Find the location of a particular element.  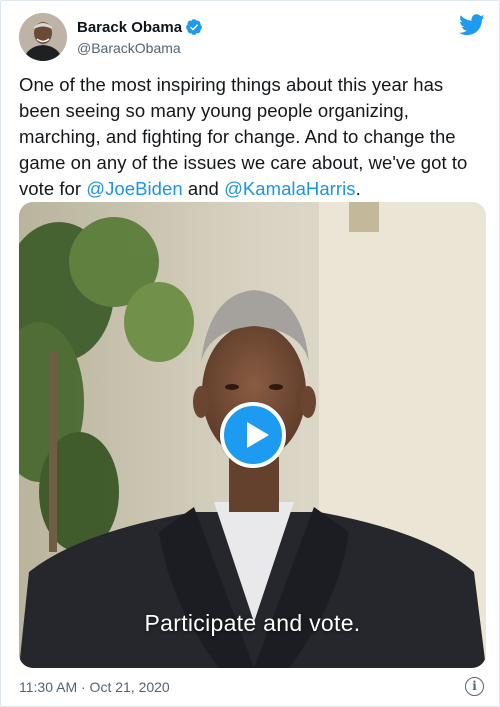

name-row: Barack Obama is located at coordinates (140, 27).